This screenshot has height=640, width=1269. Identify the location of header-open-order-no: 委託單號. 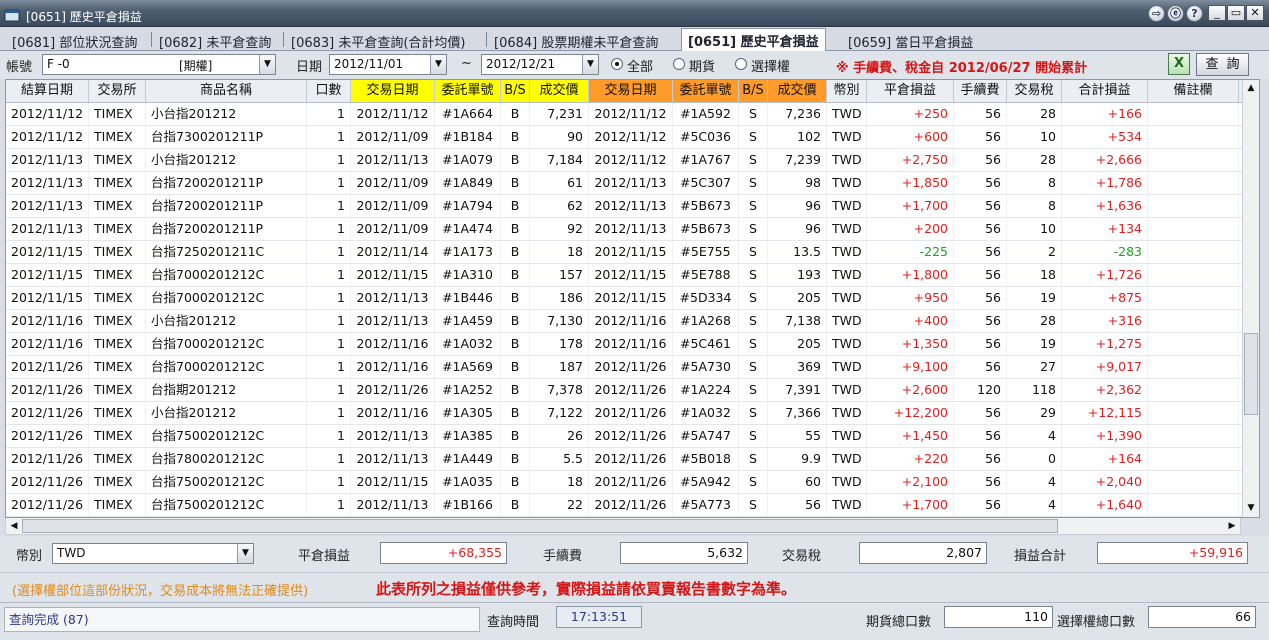
(468, 91).